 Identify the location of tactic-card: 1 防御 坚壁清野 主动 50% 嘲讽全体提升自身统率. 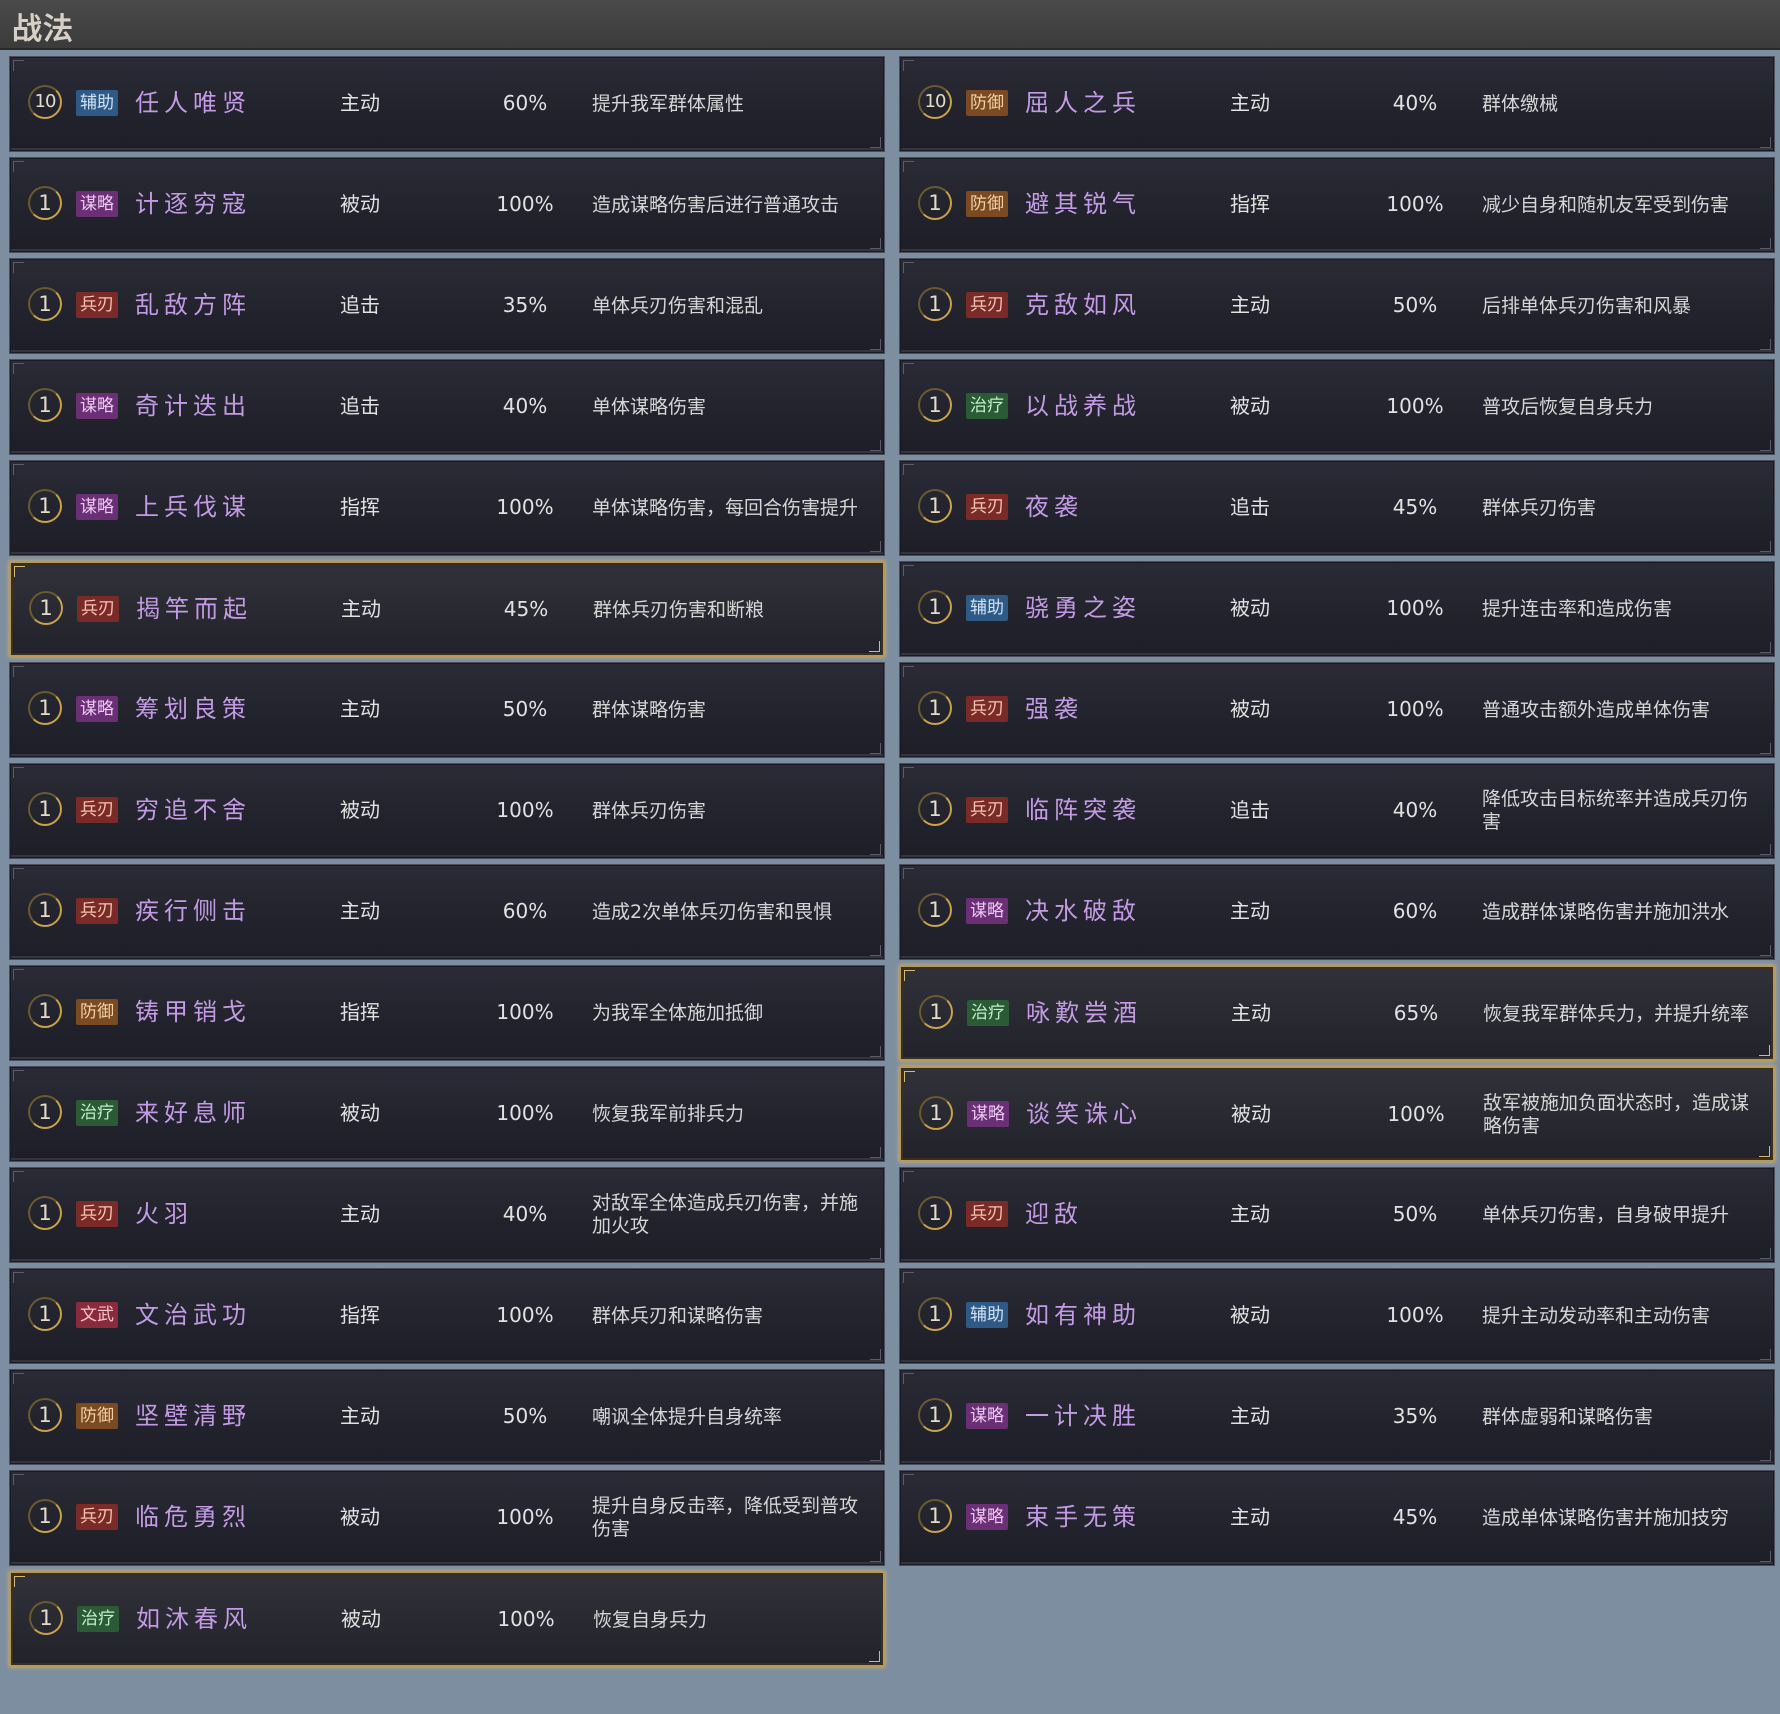
(447, 1417).